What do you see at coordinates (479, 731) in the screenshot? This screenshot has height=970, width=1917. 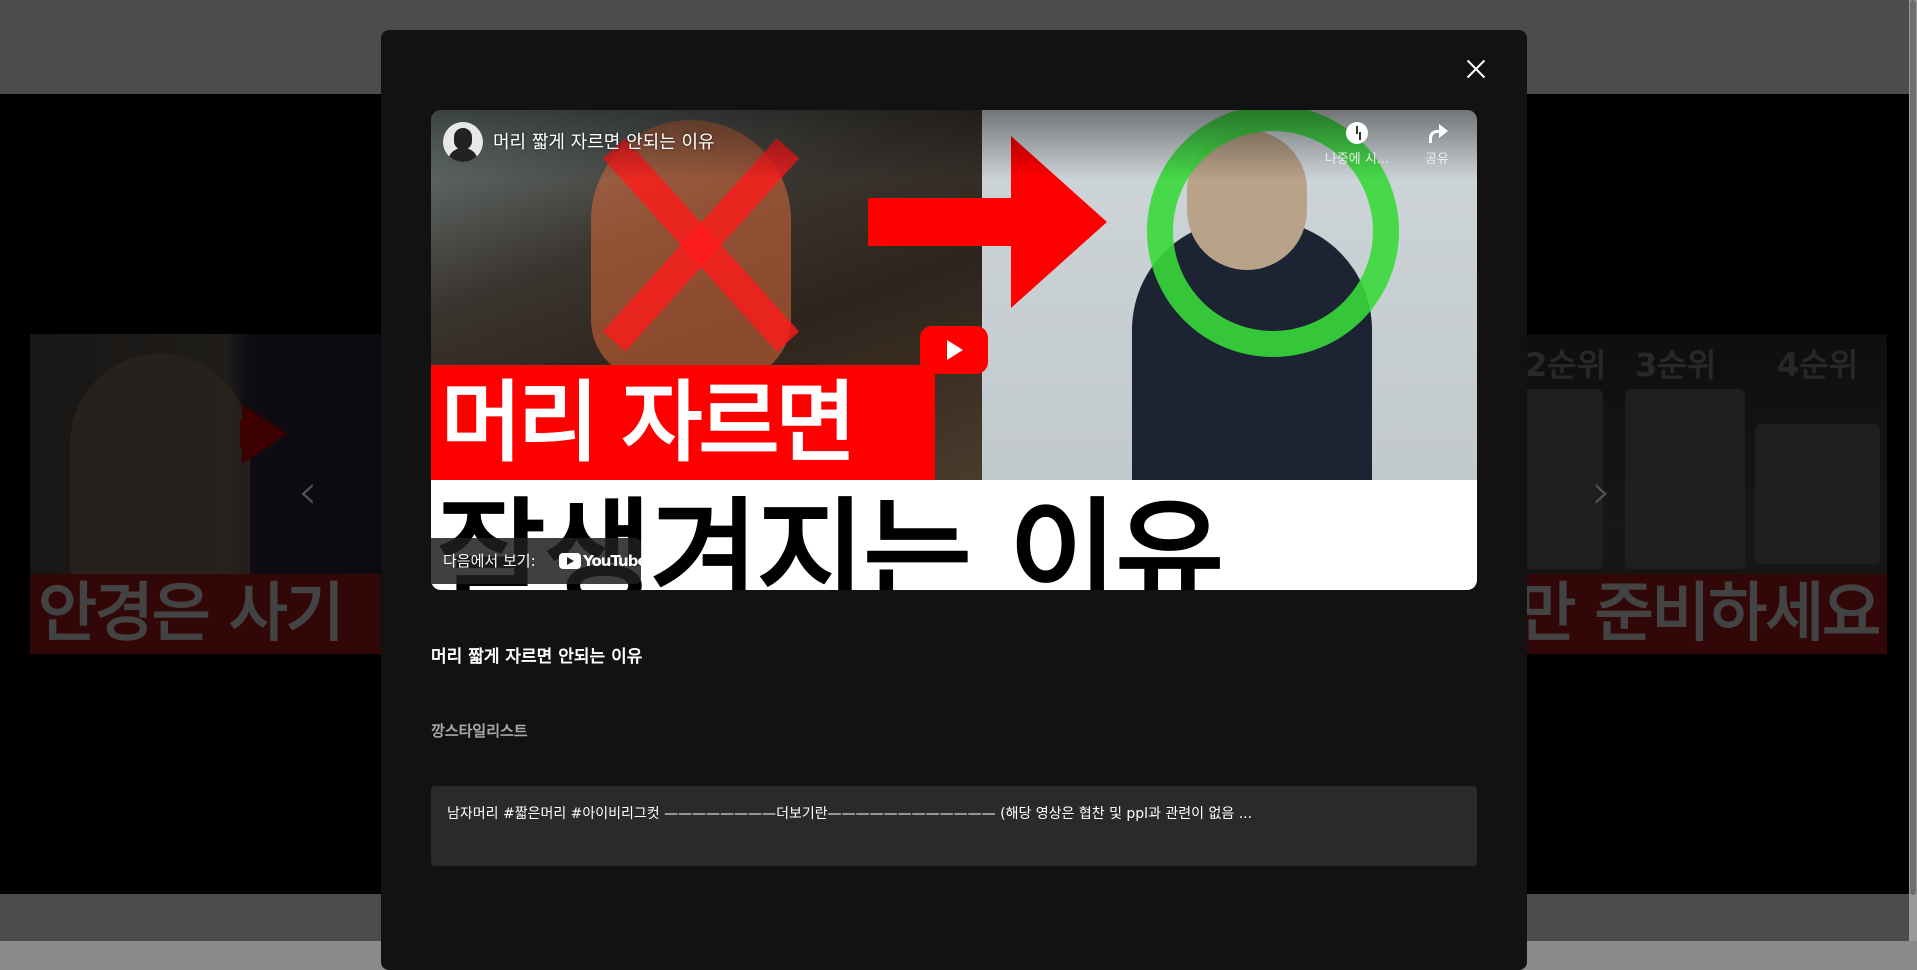 I see `channel-name: 깡스타일리스트` at bounding box center [479, 731].